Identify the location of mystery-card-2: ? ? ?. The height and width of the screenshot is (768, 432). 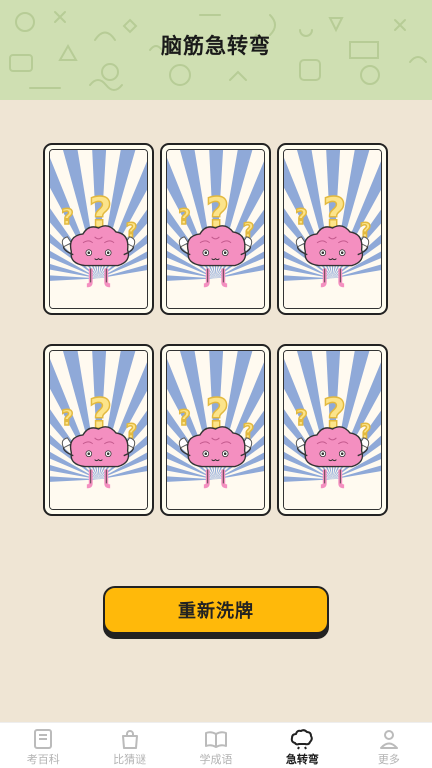
(215, 229).